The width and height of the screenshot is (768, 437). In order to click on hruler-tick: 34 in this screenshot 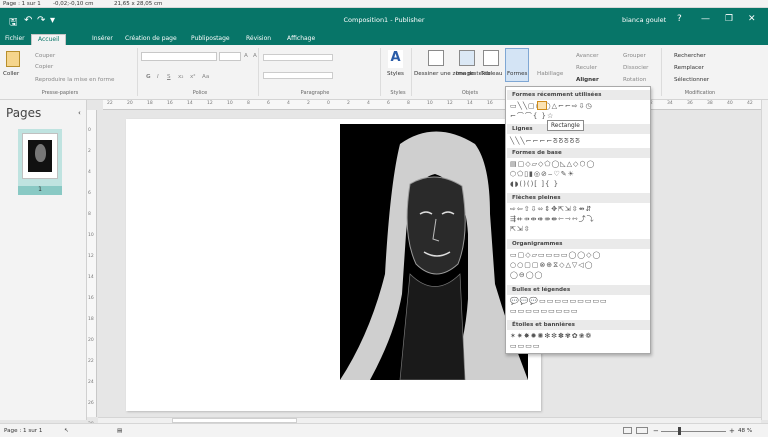, I will do `click(670, 103)`.